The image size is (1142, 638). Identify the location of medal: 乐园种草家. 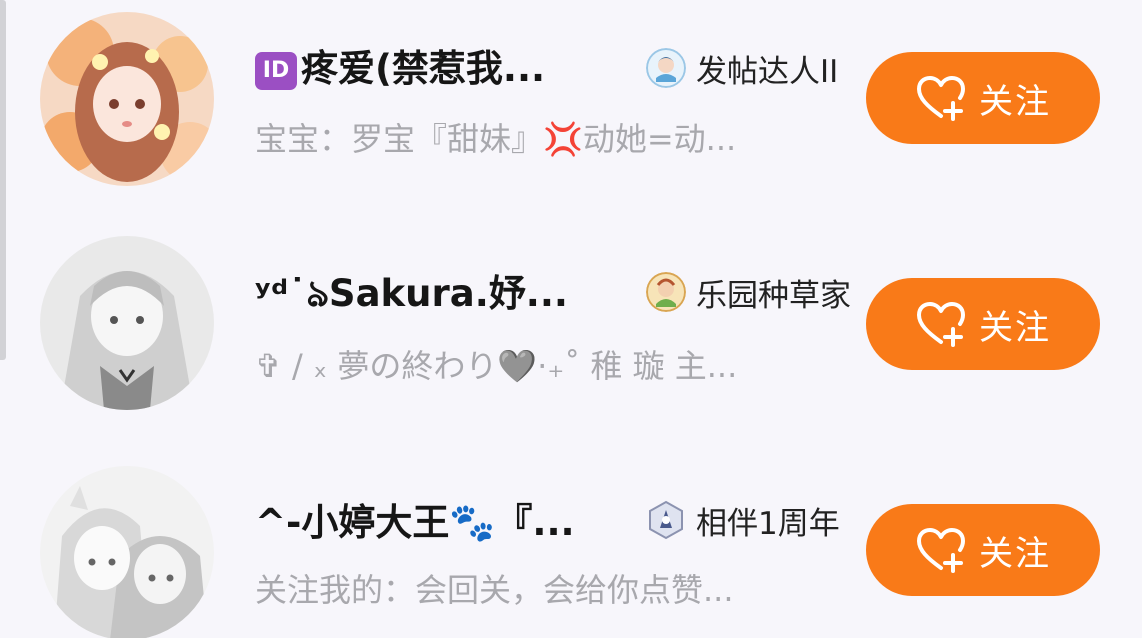
(748, 292).